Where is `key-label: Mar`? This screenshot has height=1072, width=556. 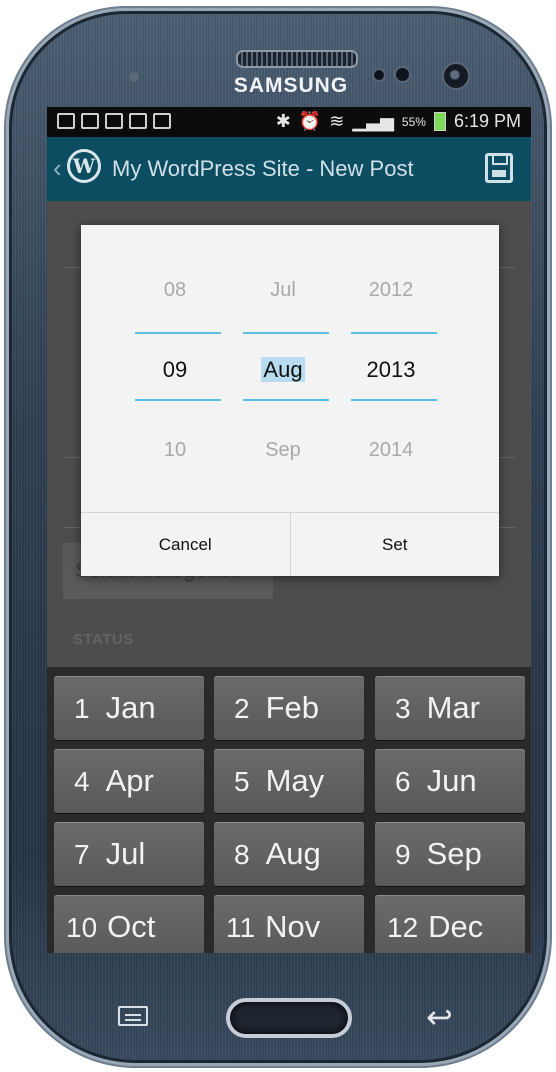 key-label: Mar is located at coordinates (453, 707).